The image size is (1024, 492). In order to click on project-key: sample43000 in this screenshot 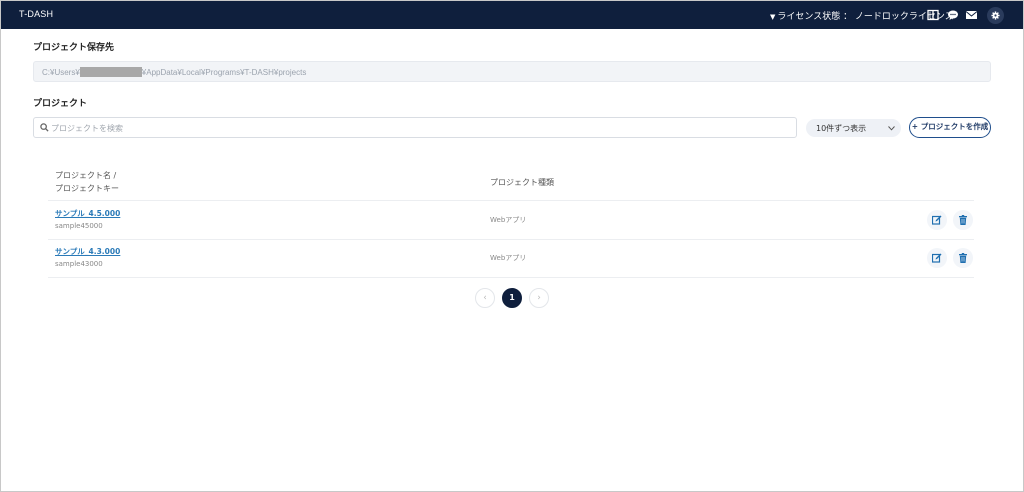, I will do `click(79, 264)`.